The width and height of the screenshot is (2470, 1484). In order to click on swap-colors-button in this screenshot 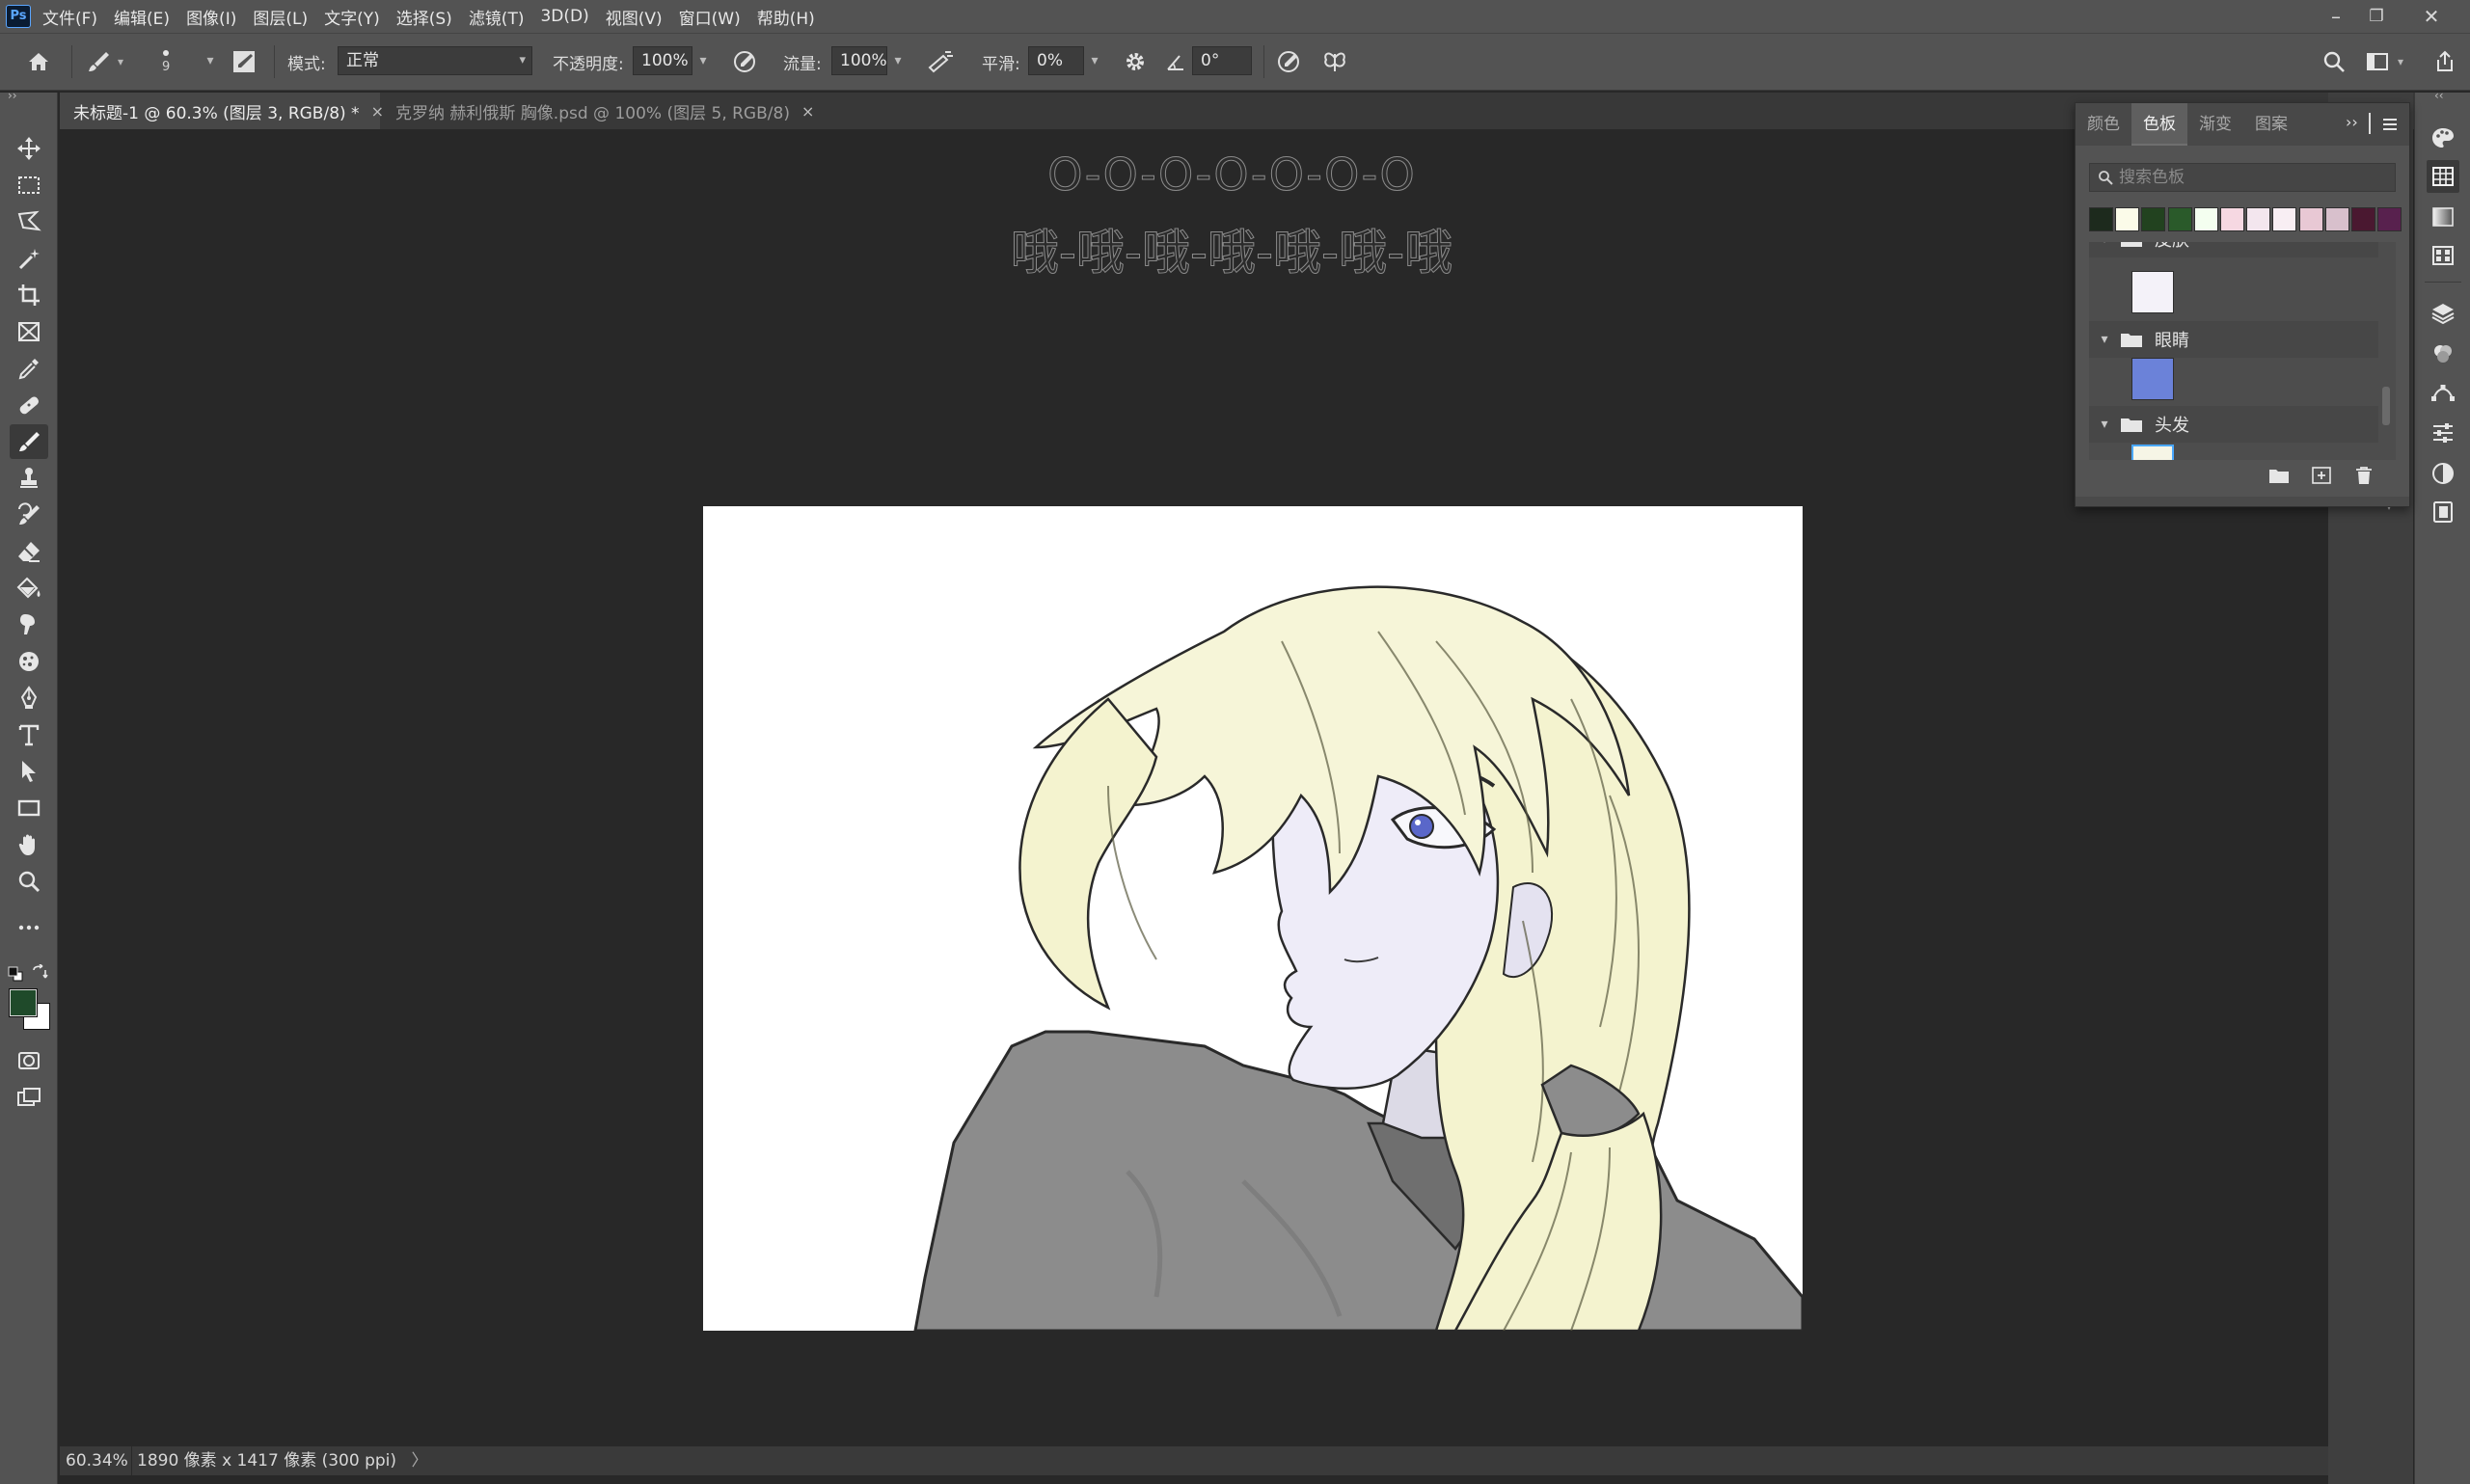, I will do `click(39, 973)`.